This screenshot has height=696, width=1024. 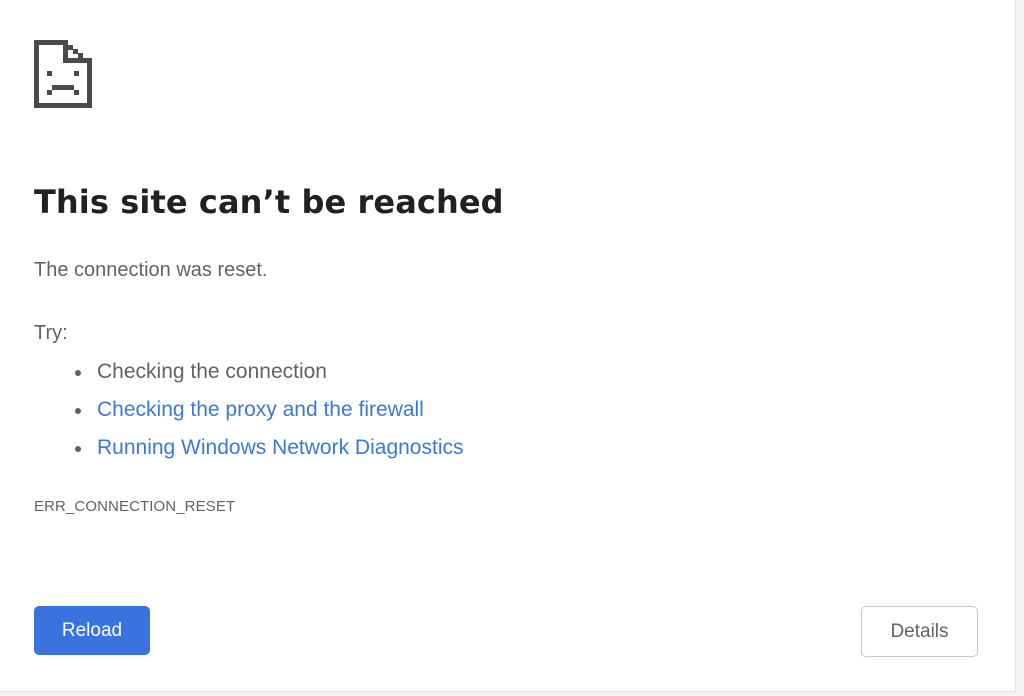 I want to click on reload-button: Reload, so click(x=92, y=630).